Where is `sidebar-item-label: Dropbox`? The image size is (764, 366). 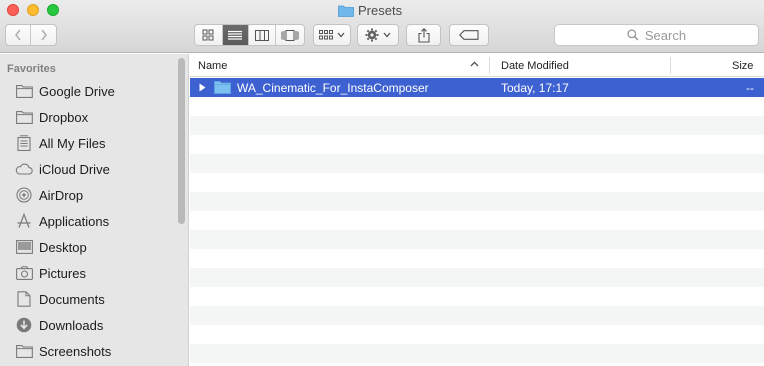
sidebar-item-label: Dropbox is located at coordinates (64, 117).